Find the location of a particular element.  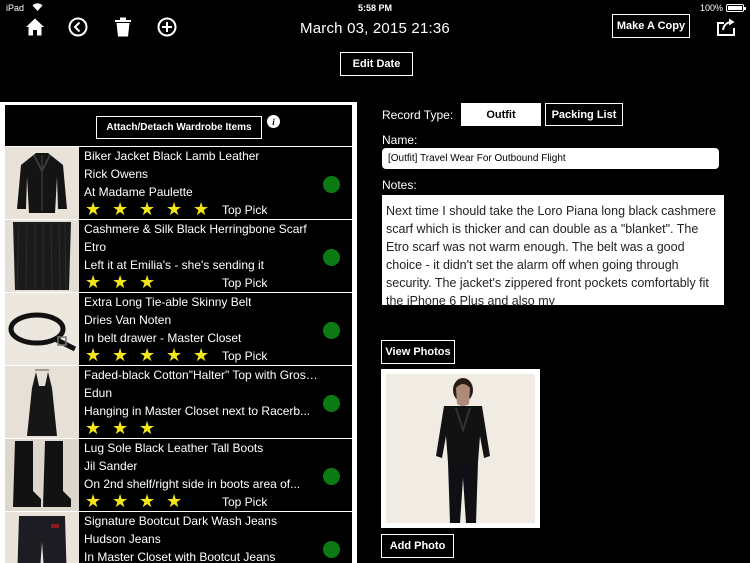

notes-label: Notes: is located at coordinates (399, 185).